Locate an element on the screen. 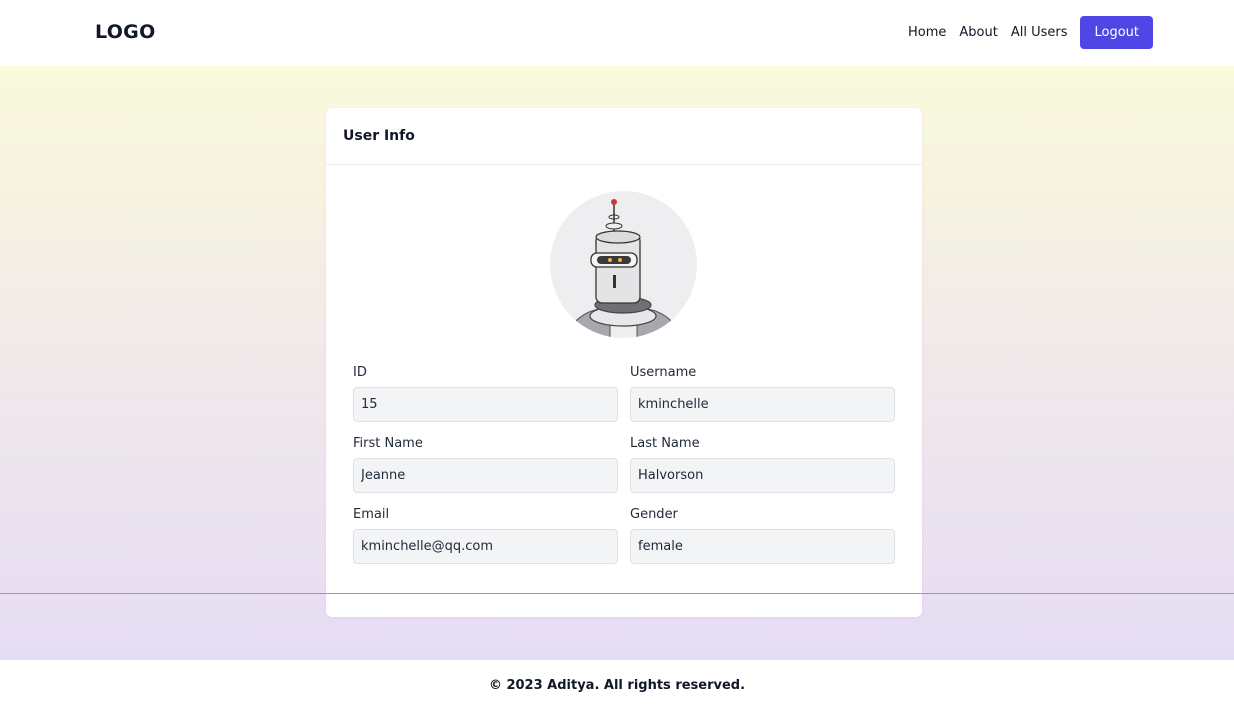 This screenshot has width=1234, height=713. username-field is located at coordinates (762, 404).